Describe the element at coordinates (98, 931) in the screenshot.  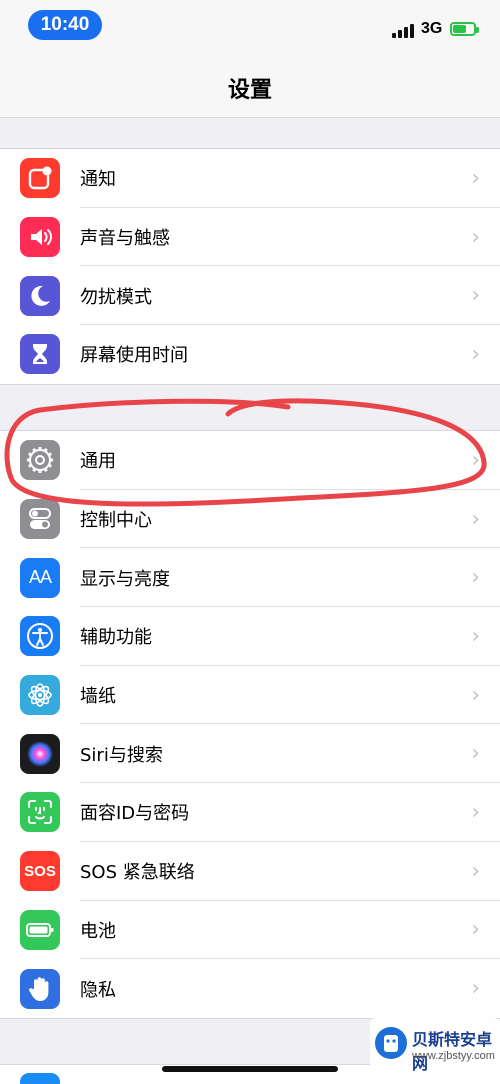
I see `settings-row-label: 电池` at that location.